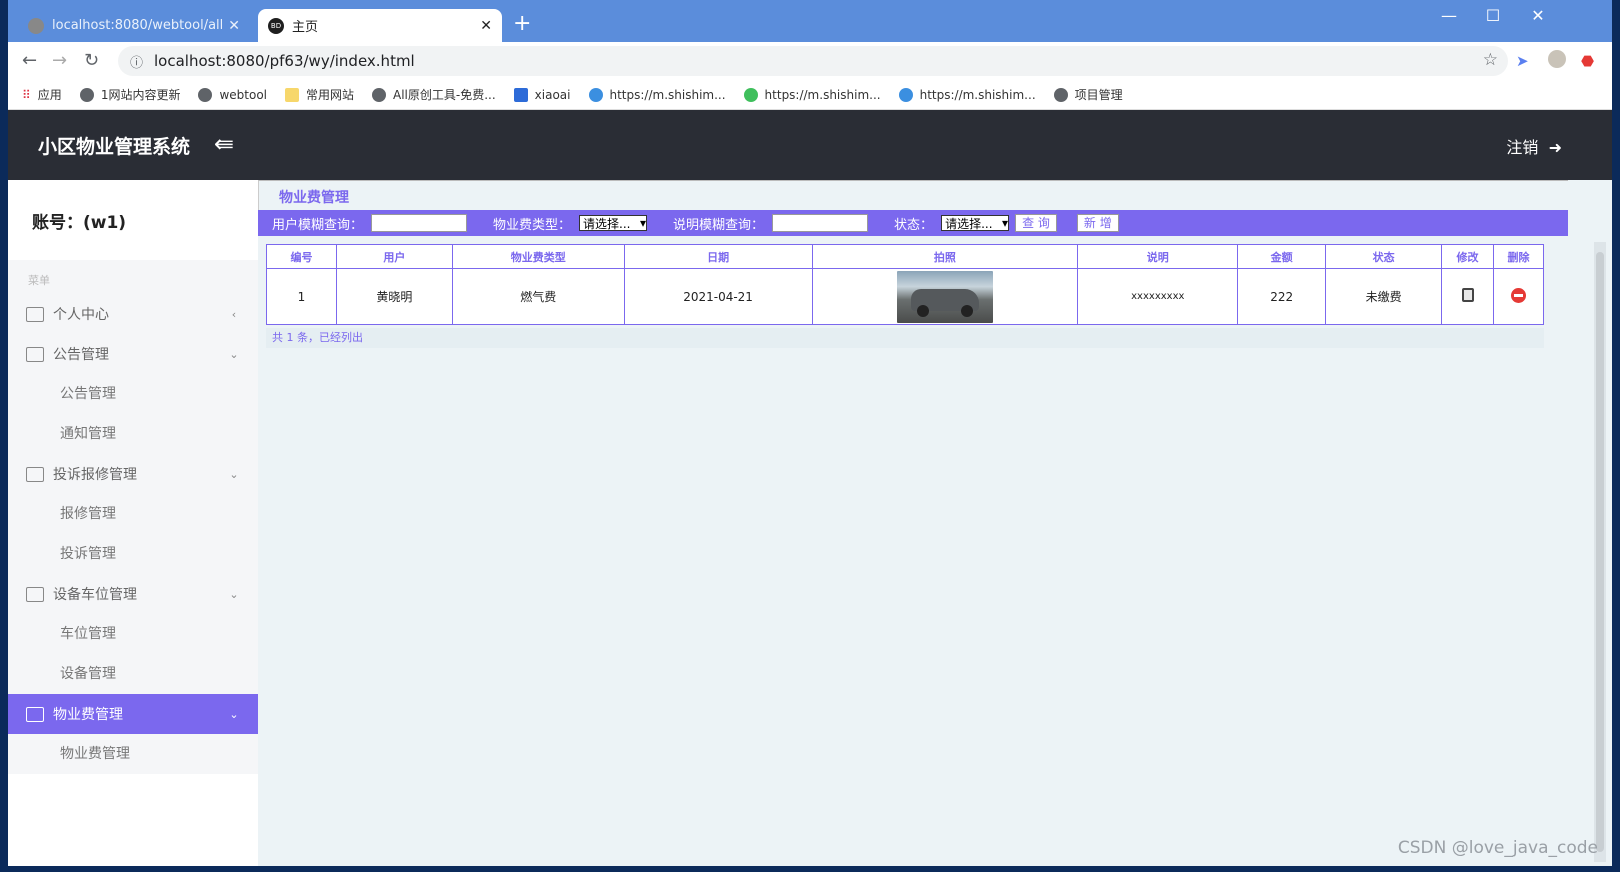  I want to click on status-filter-label: 状态：, so click(914, 225).